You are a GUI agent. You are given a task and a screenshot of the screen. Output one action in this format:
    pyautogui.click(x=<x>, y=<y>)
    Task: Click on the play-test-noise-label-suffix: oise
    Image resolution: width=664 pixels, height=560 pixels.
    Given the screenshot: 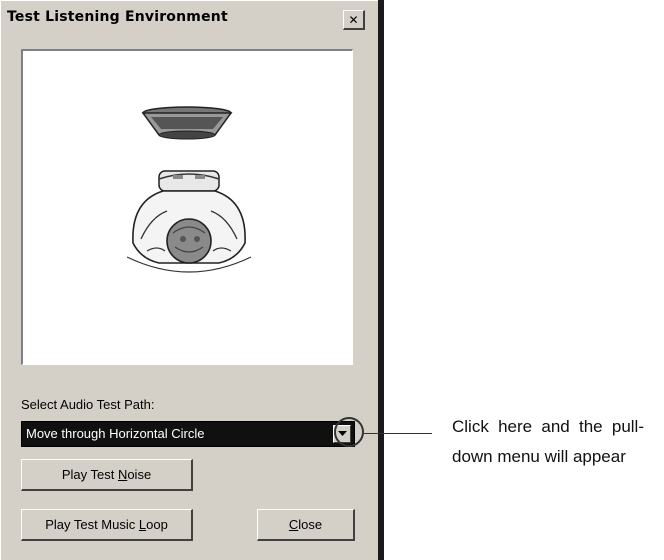 What is the action you would take?
    pyautogui.click(x=139, y=474)
    